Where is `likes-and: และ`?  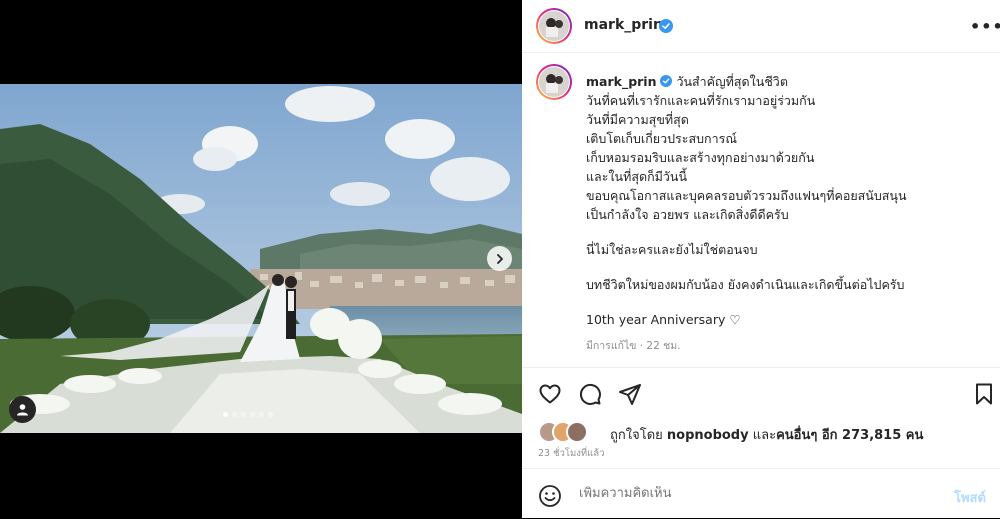
likes-and: และ is located at coordinates (762, 435).